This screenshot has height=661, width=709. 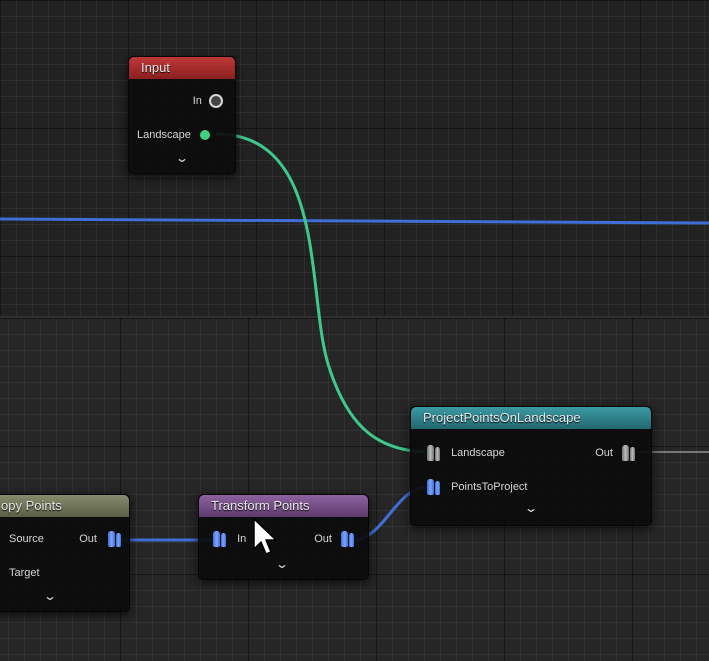 What do you see at coordinates (204, 135) in the screenshot?
I see `landscape-pin-icon` at bounding box center [204, 135].